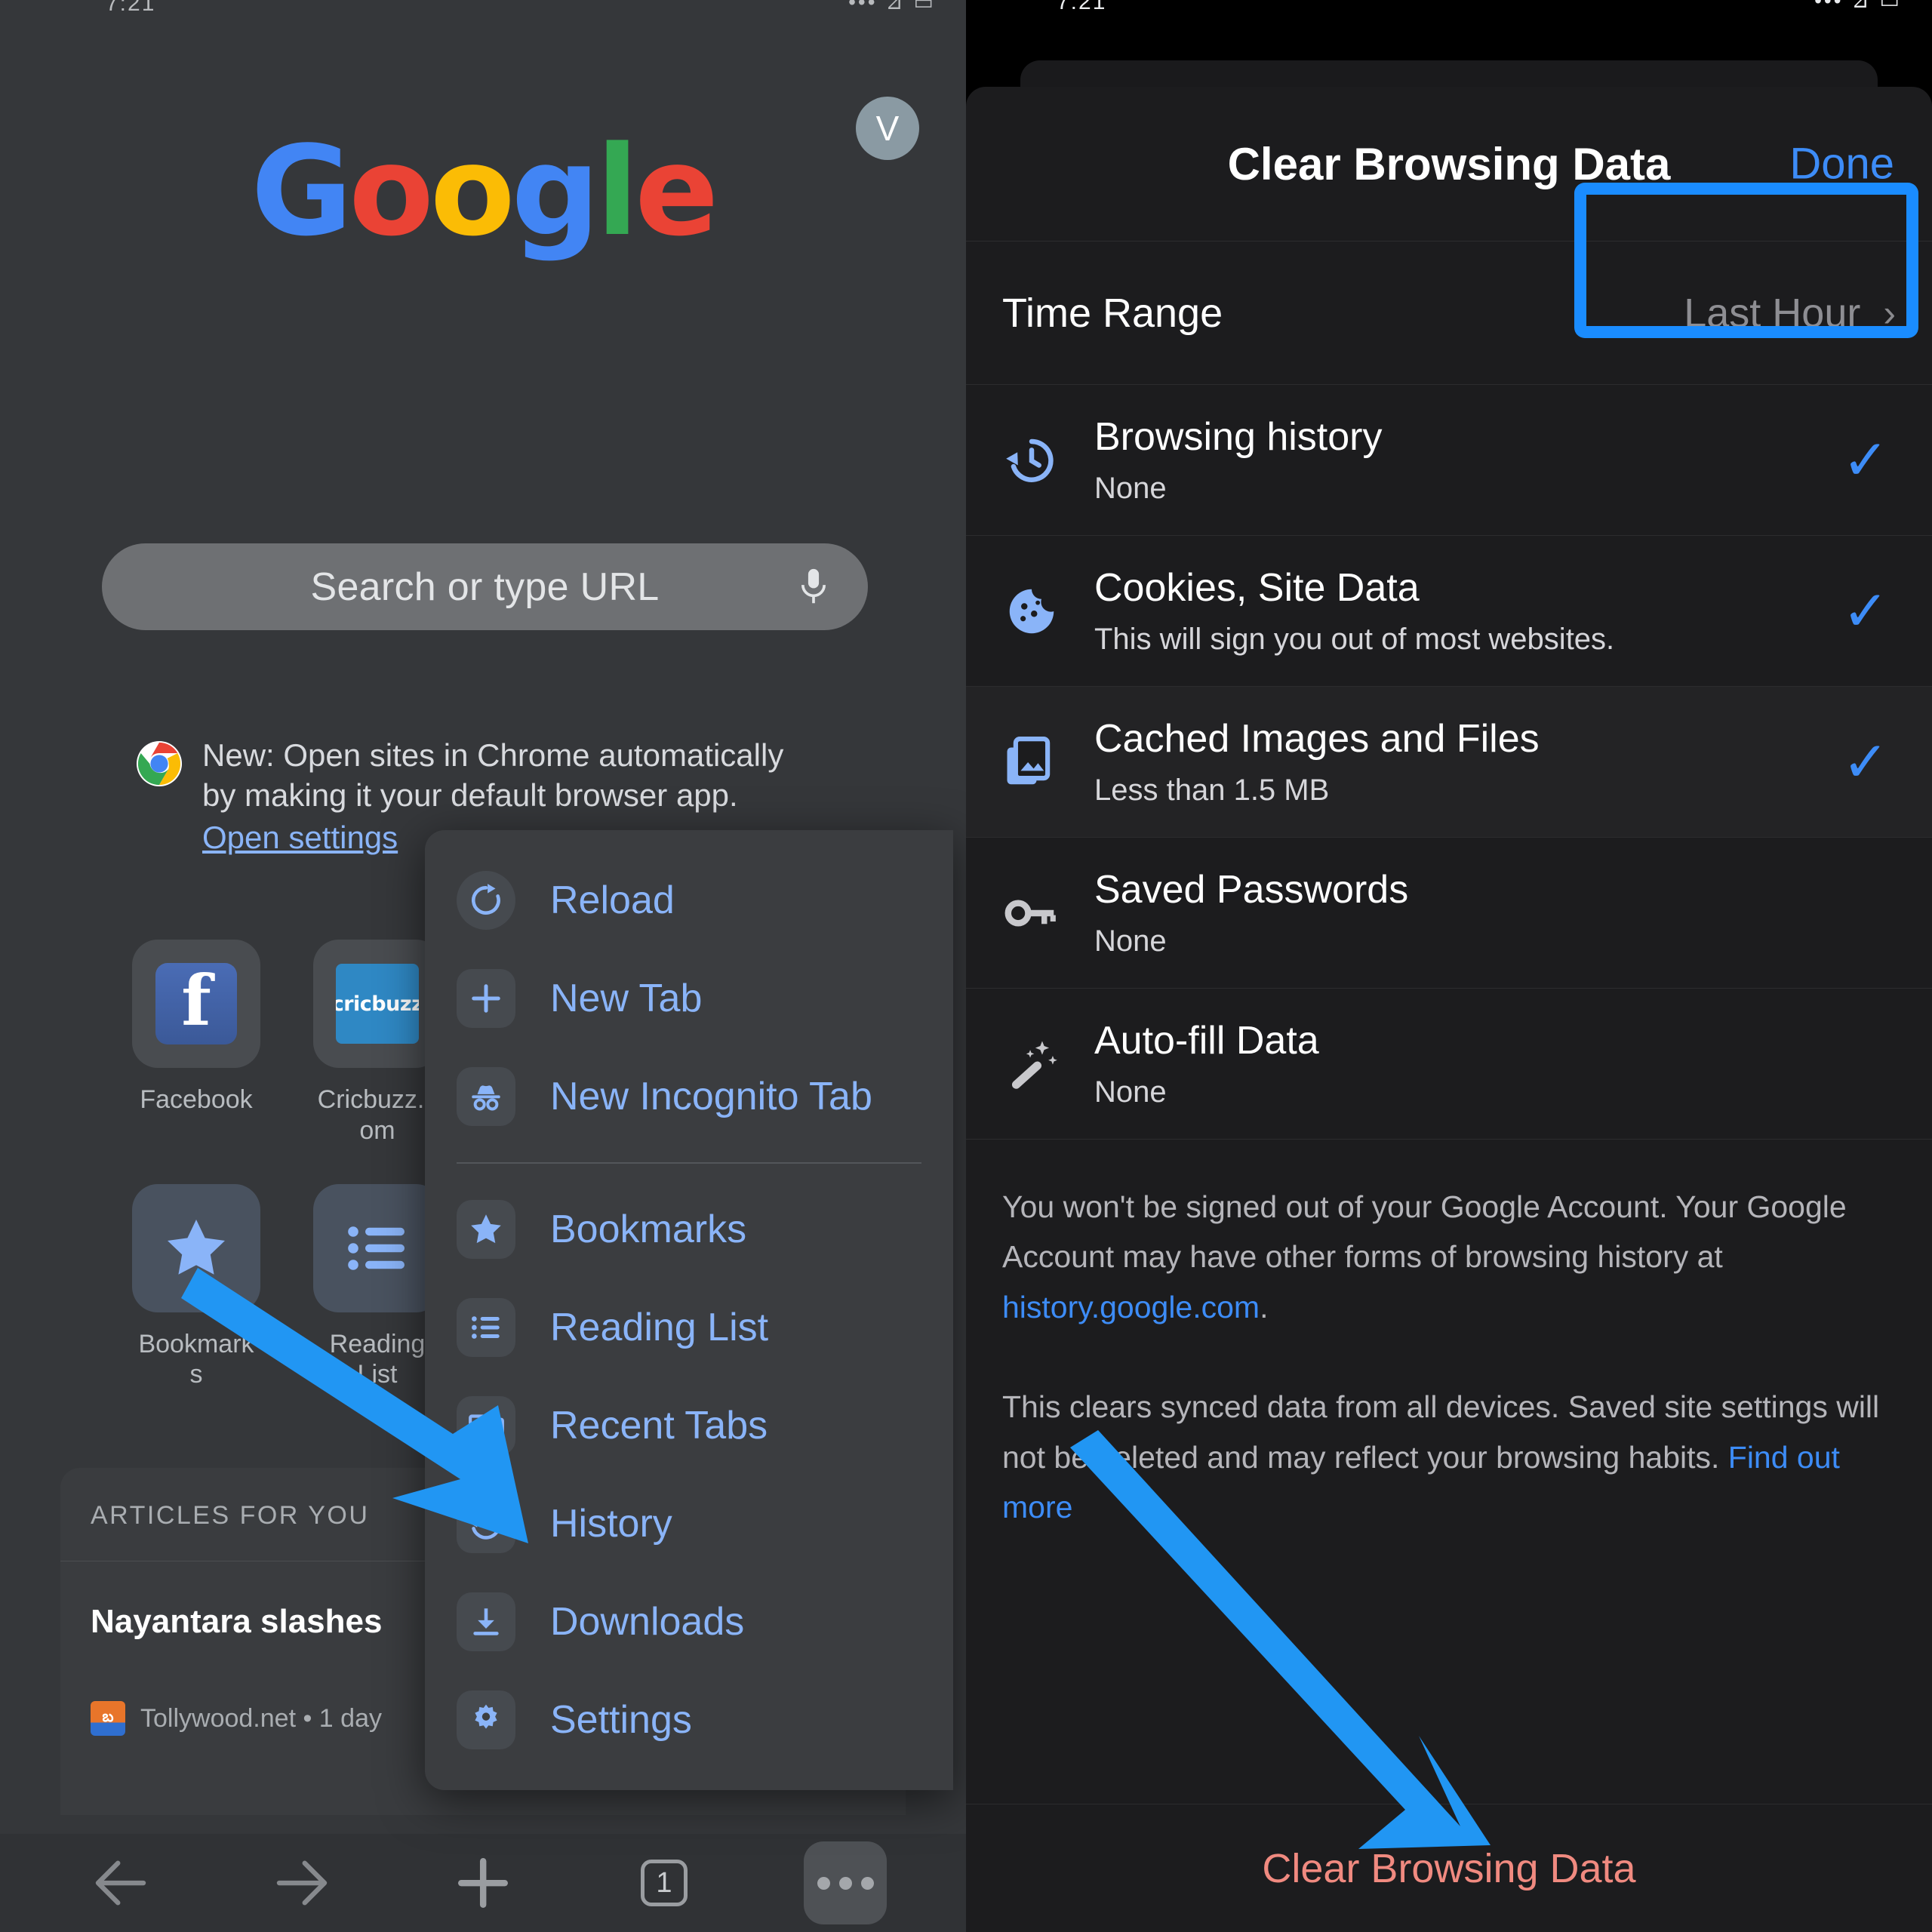  I want to click on tile-bookmarks: Bookmarks, so click(196, 1287).